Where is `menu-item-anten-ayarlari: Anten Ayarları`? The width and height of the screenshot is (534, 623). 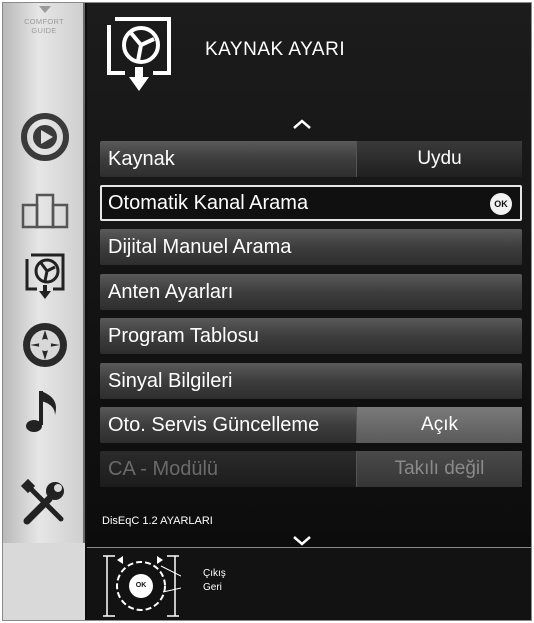
menu-item-anten-ayarlari: Anten Ayarları is located at coordinates (311, 292).